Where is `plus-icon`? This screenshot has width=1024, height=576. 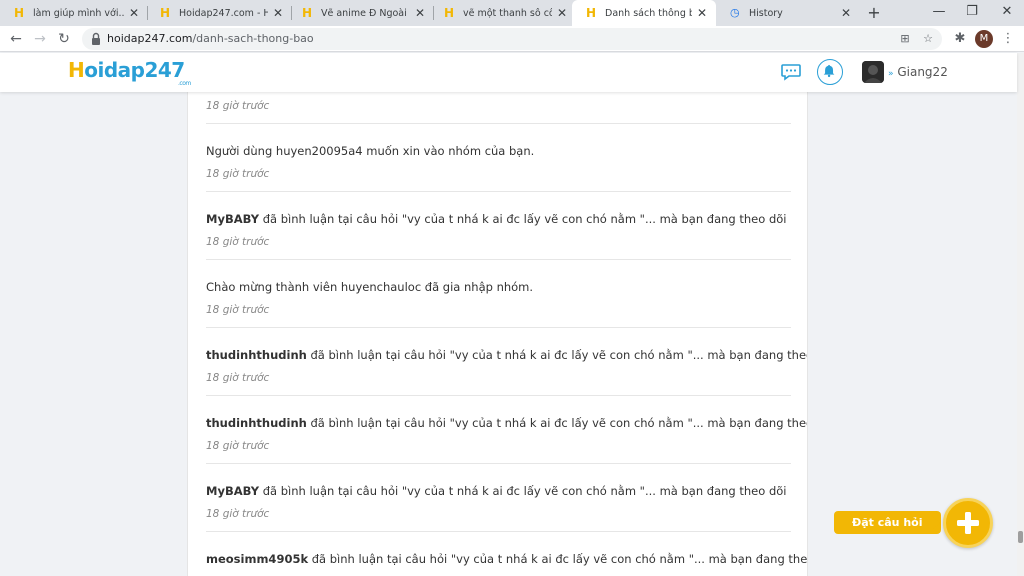
plus-icon is located at coordinates (968, 523).